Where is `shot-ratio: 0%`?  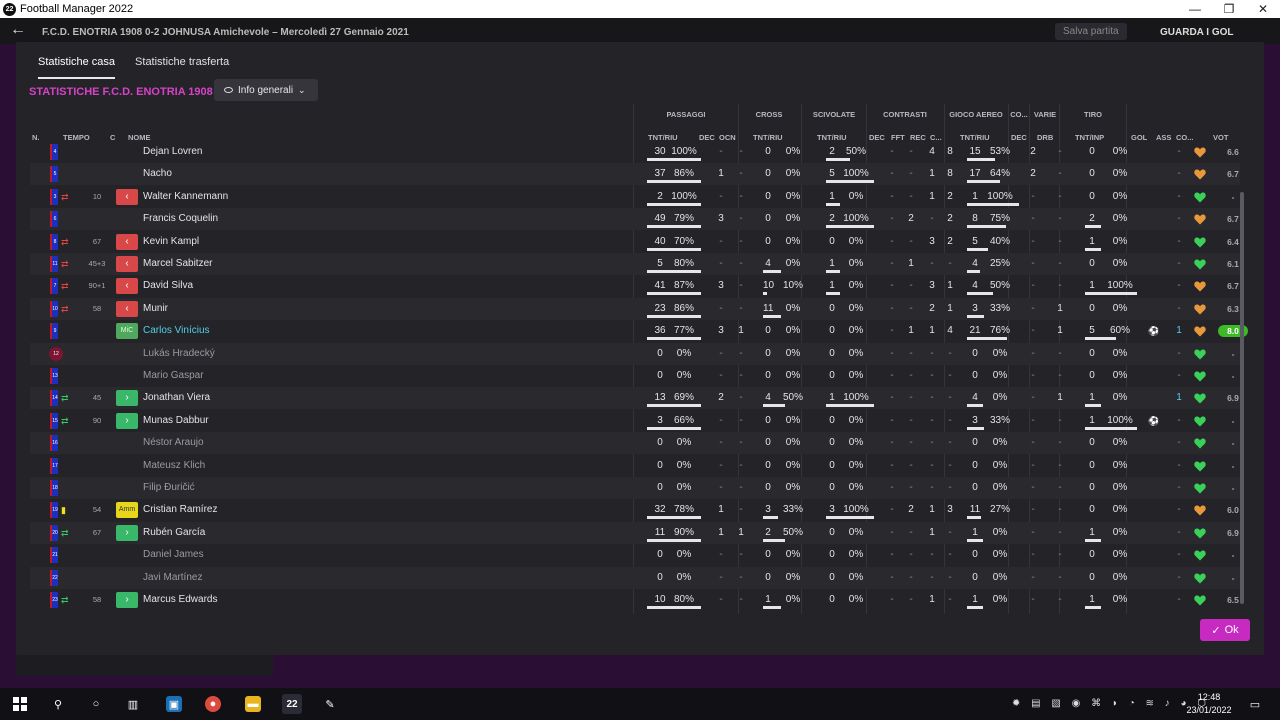 shot-ratio: 0% is located at coordinates (1120, 599).